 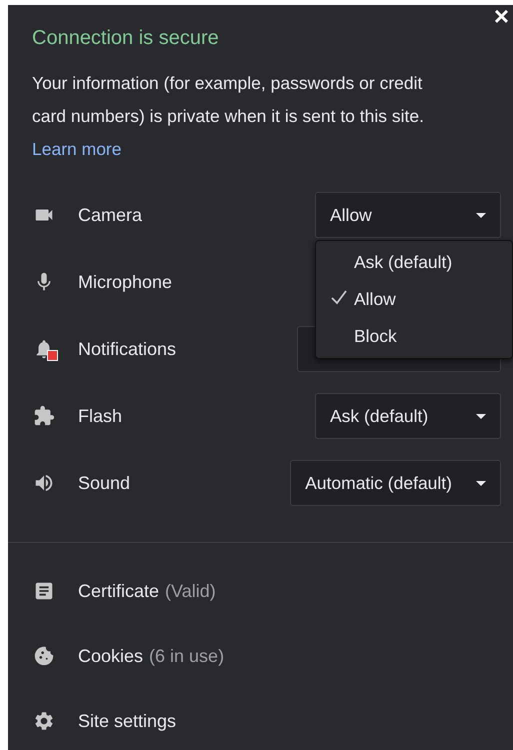 What do you see at coordinates (414, 299) in the screenshot?
I see `menu-option: Allow` at bounding box center [414, 299].